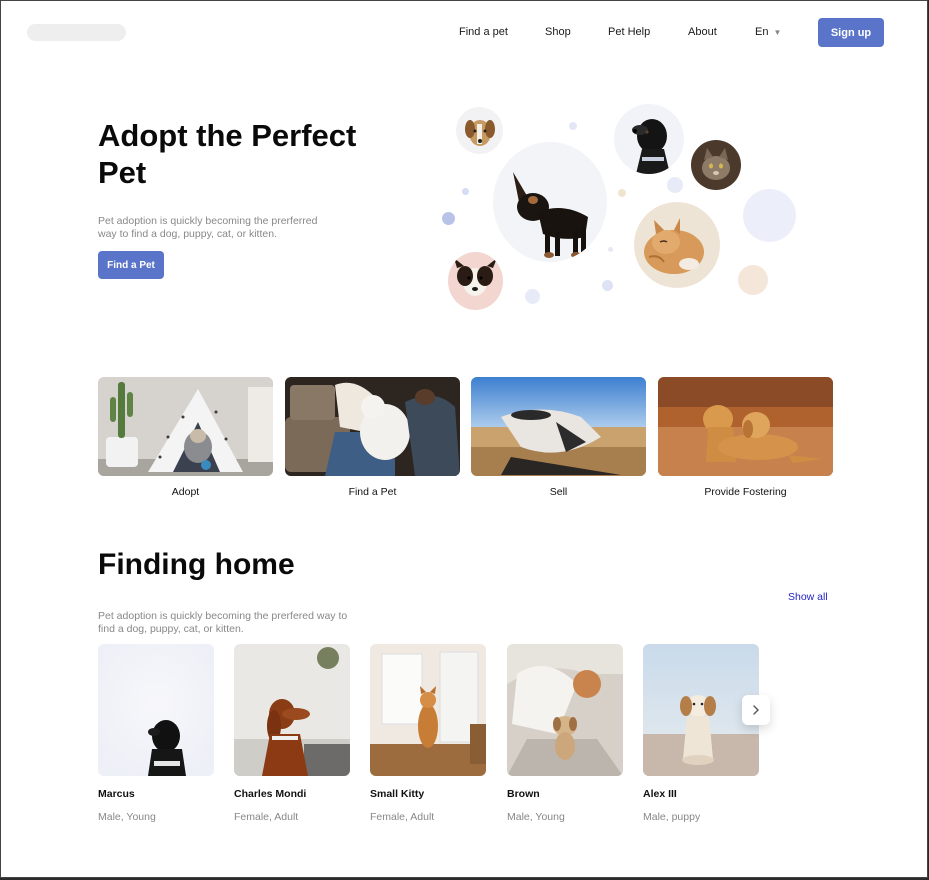 This screenshot has width=929, height=880. Describe the element at coordinates (116, 794) in the screenshot. I see `pet-name: Marcus` at that location.